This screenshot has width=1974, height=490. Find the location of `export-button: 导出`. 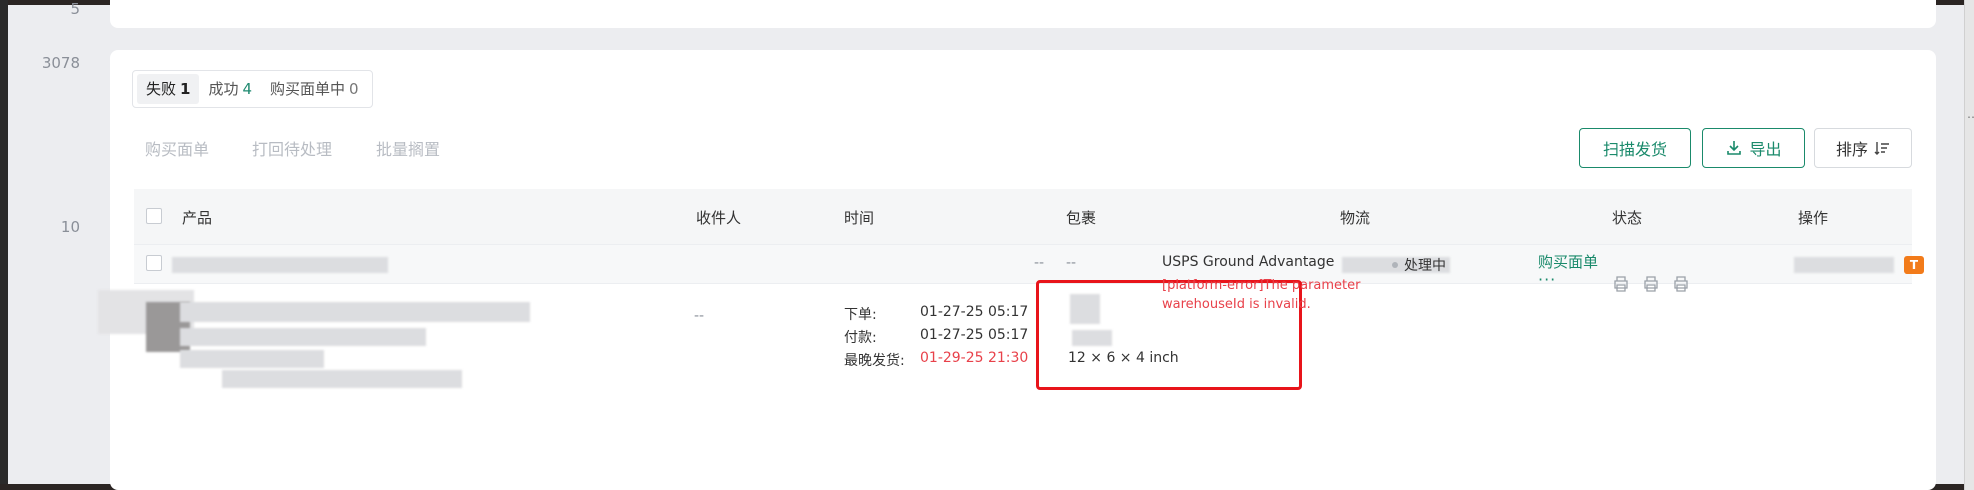

export-button: 导出 is located at coordinates (1753, 148).